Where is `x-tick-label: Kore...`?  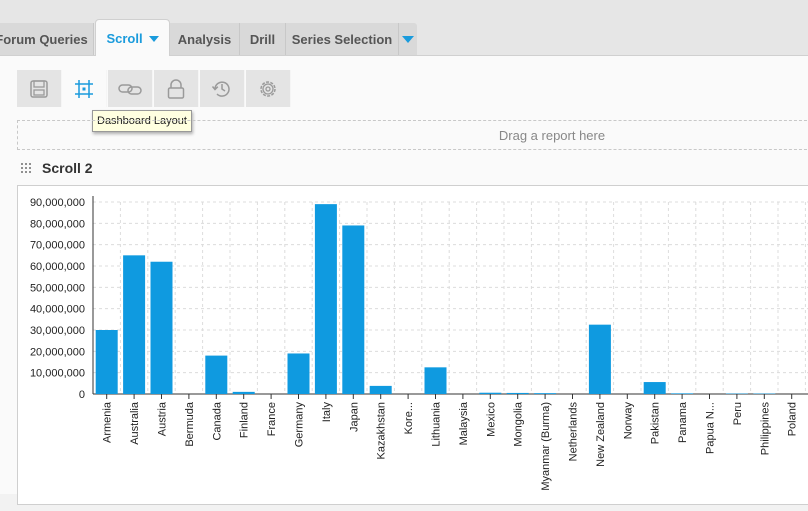
x-tick-label: Kore... is located at coordinates (409, 418).